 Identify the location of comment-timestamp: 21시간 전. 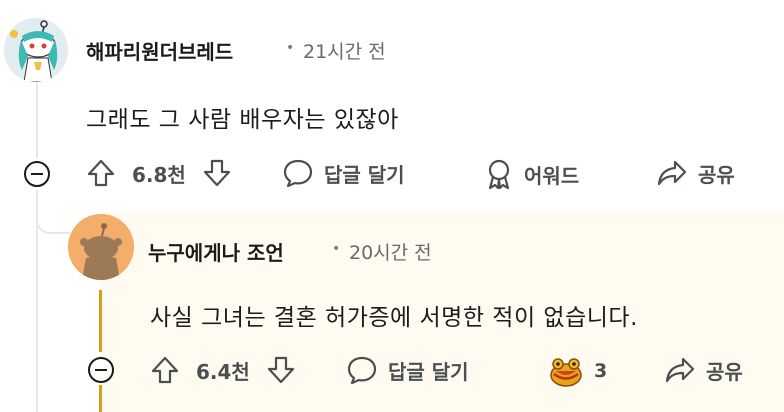
(344, 50).